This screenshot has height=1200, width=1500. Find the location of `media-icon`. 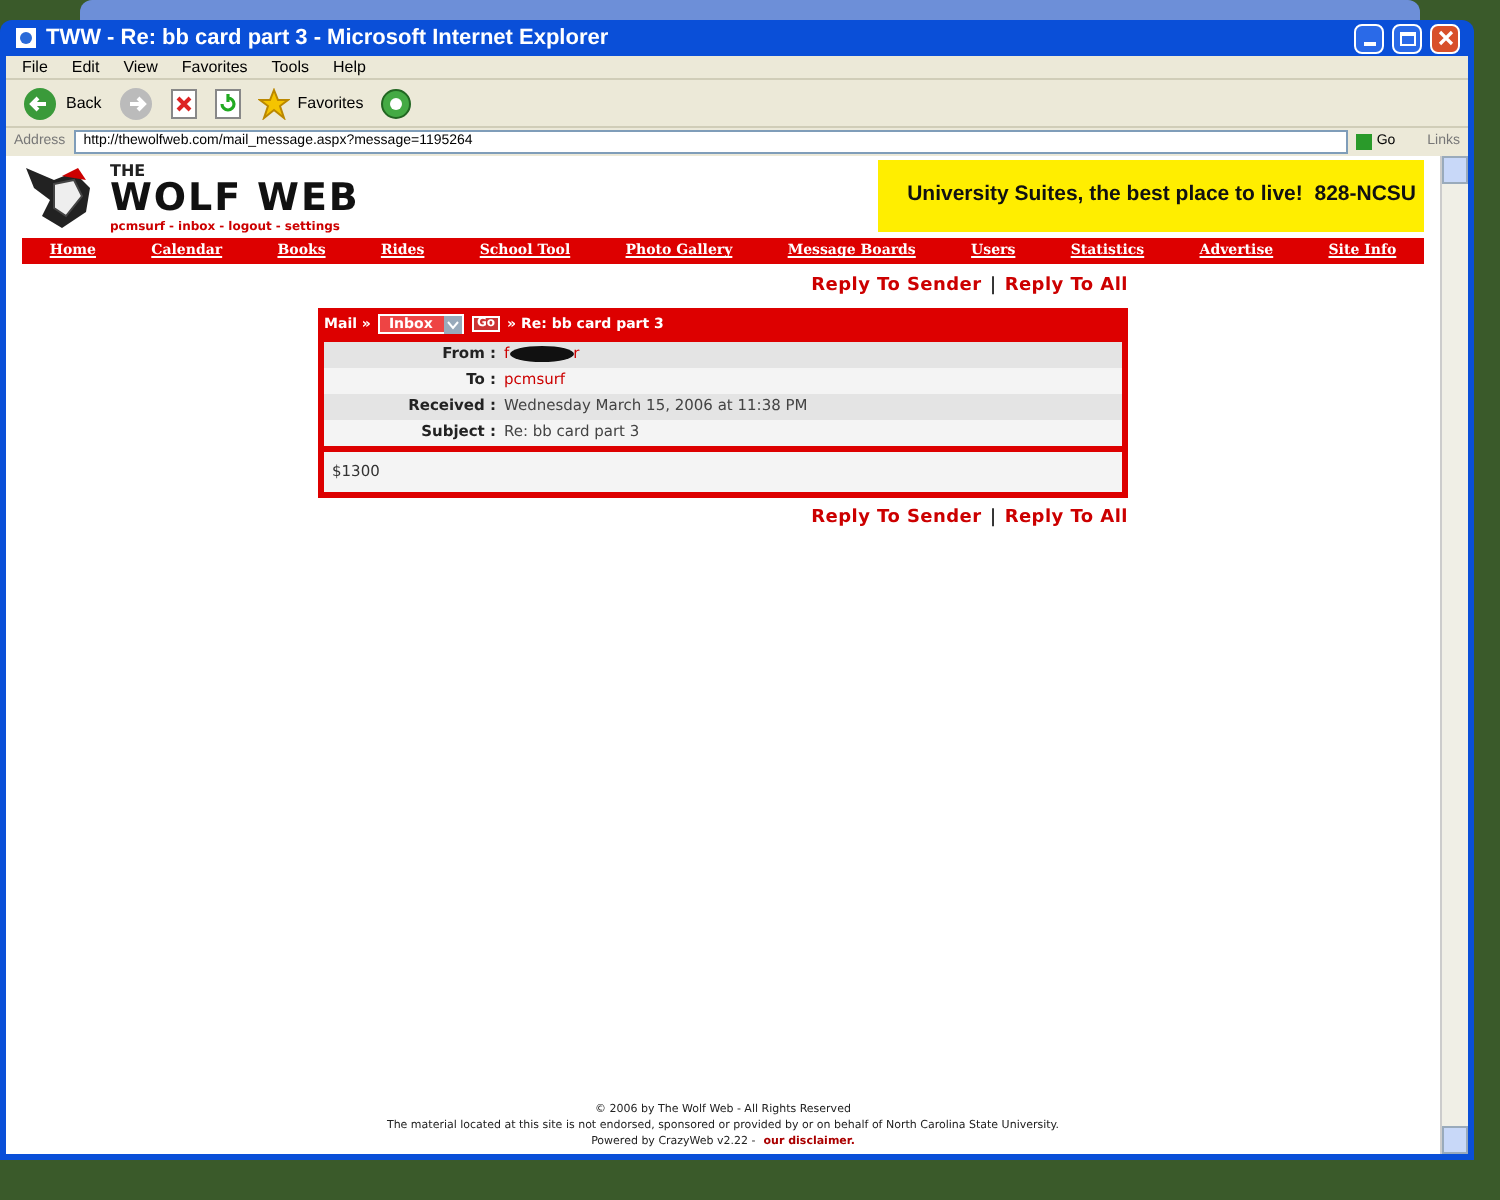

media-icon is located at coordinates (395, 103).